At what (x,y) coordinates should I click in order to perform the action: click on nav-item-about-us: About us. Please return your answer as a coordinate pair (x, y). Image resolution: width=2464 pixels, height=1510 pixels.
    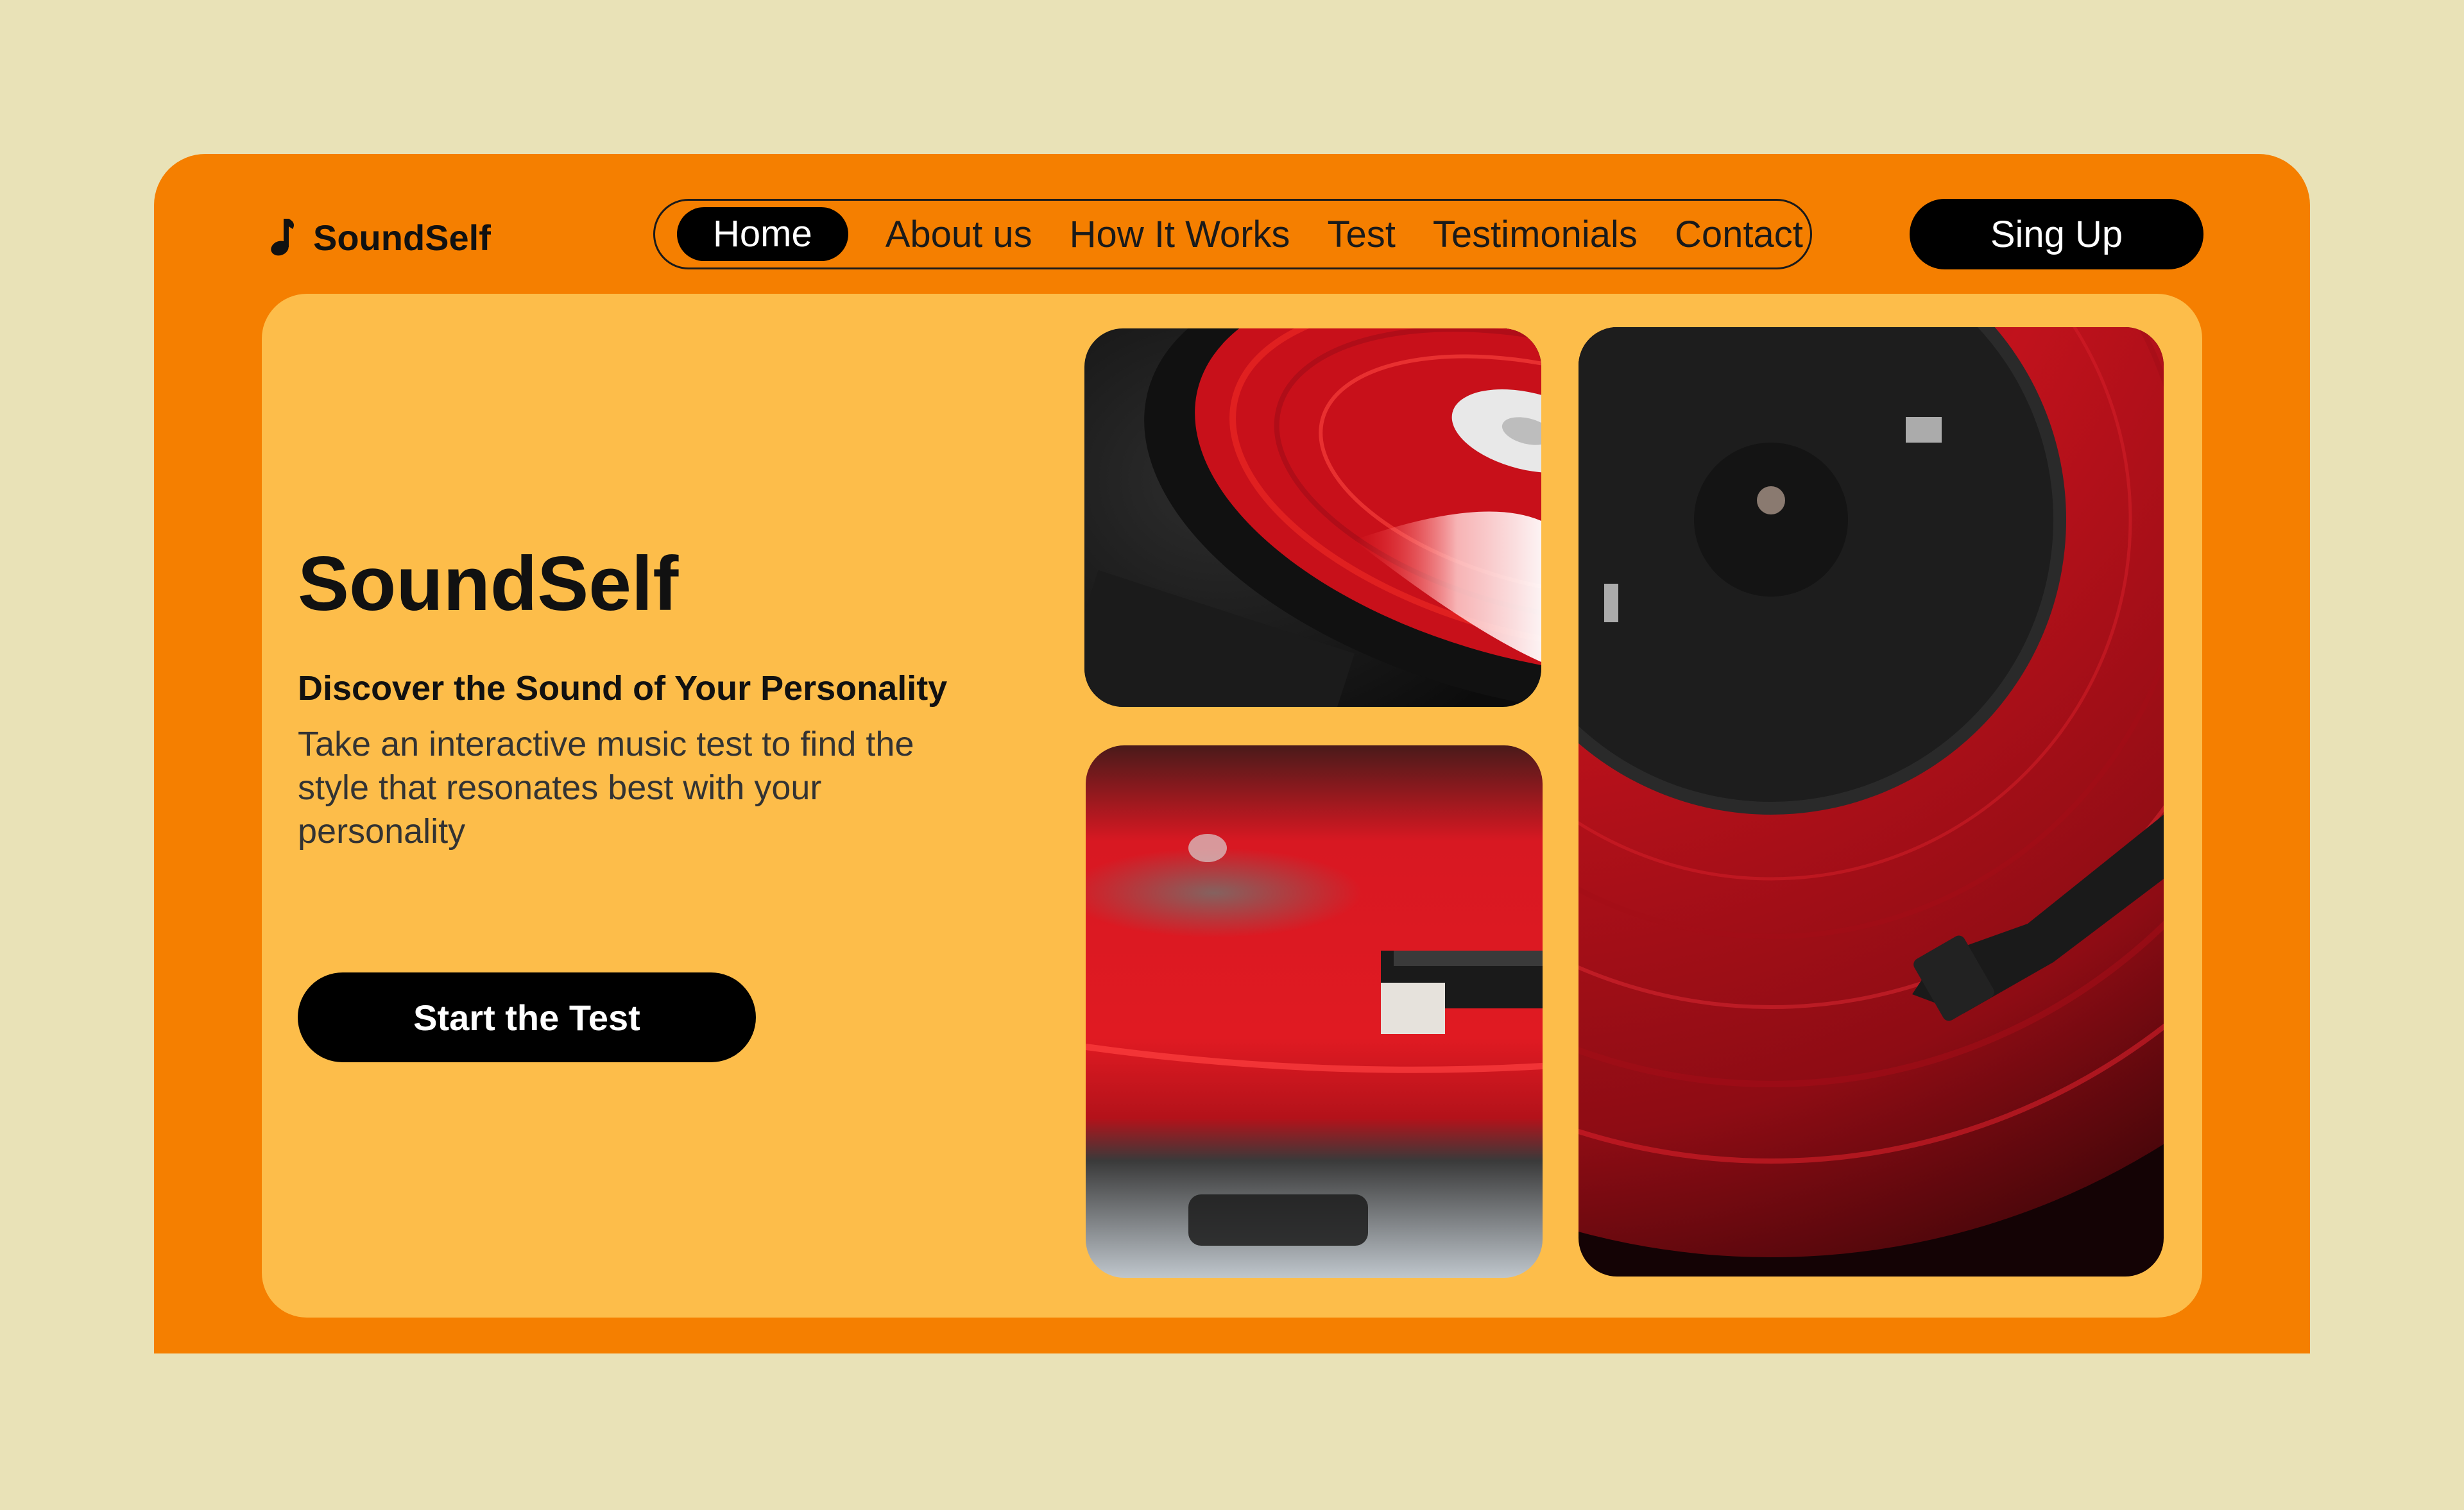
    Looking at the image, I should click on (959, 234).